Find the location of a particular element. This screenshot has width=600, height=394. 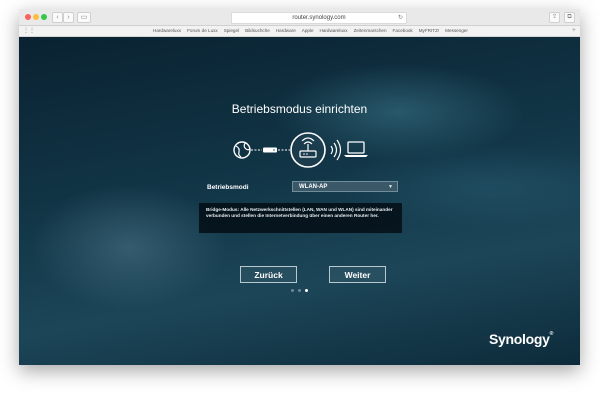

operation-mode-value: WLAN-AP is located at coordinates (313, 187).